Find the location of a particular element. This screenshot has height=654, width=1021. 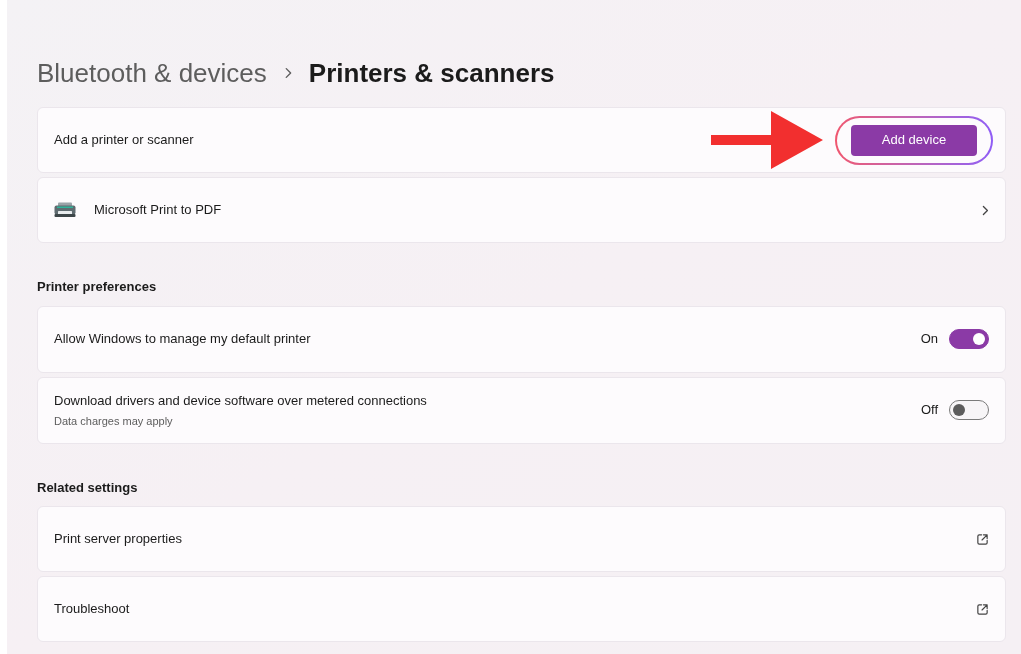

device-row: Microsoft Print to PDF is located at coordinates (521, 210).